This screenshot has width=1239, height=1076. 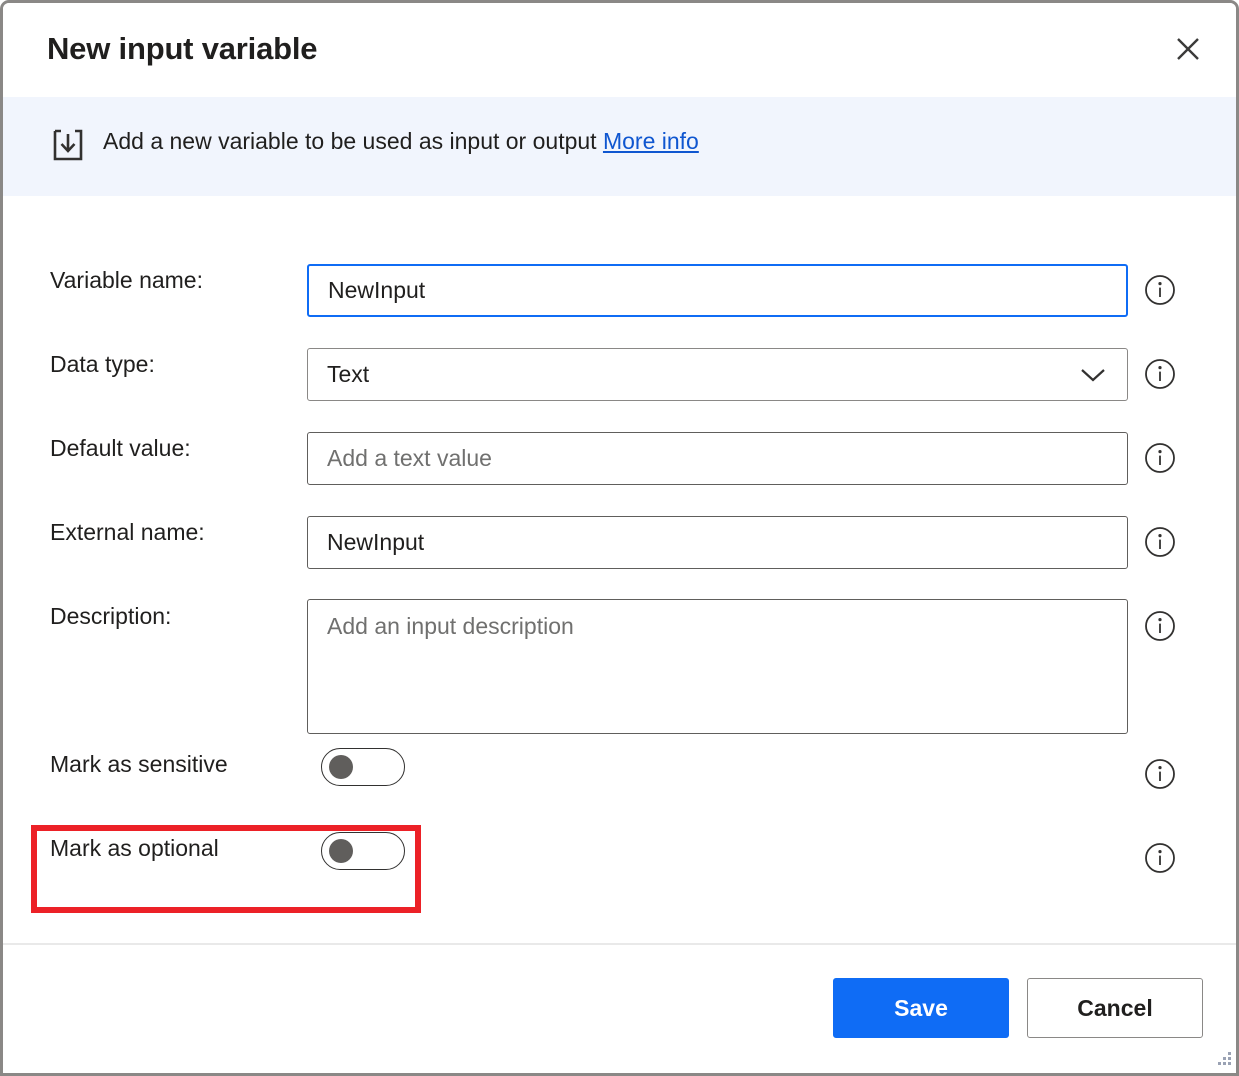 I want to click on toggle-mark-as-optional, so click(x=363, y=851).